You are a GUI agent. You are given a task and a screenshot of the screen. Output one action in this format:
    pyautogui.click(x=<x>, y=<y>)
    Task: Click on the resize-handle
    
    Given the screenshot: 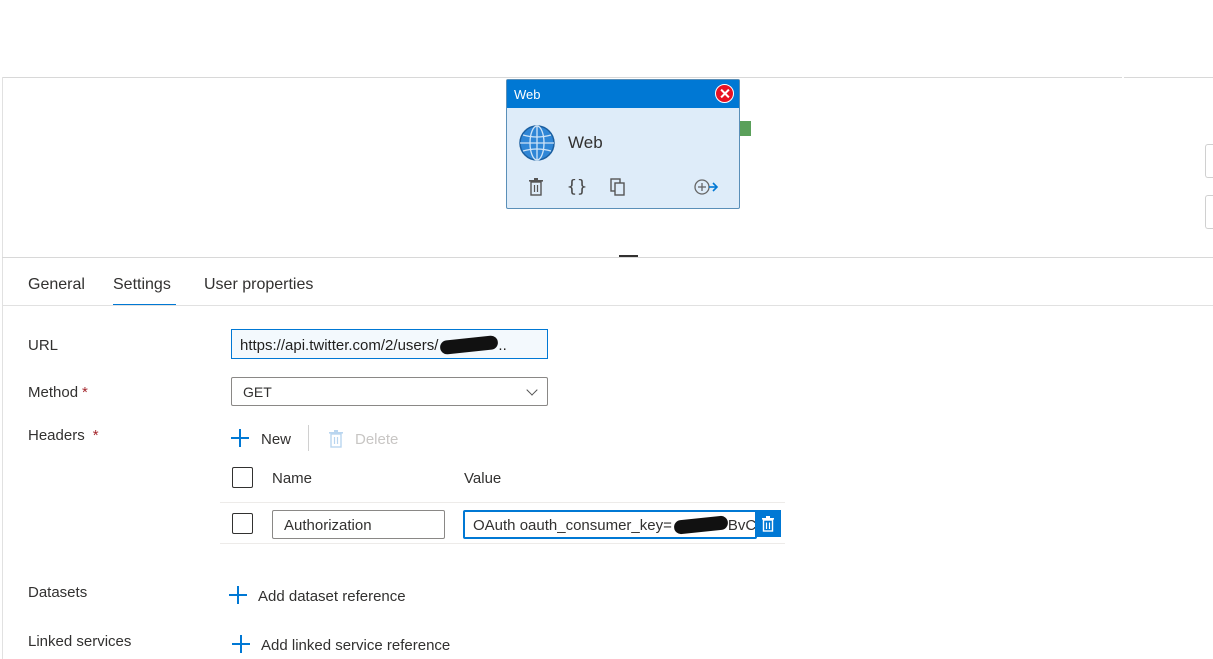 What is the action you would take?
    pyautogui.click(x=628, y=256)
    